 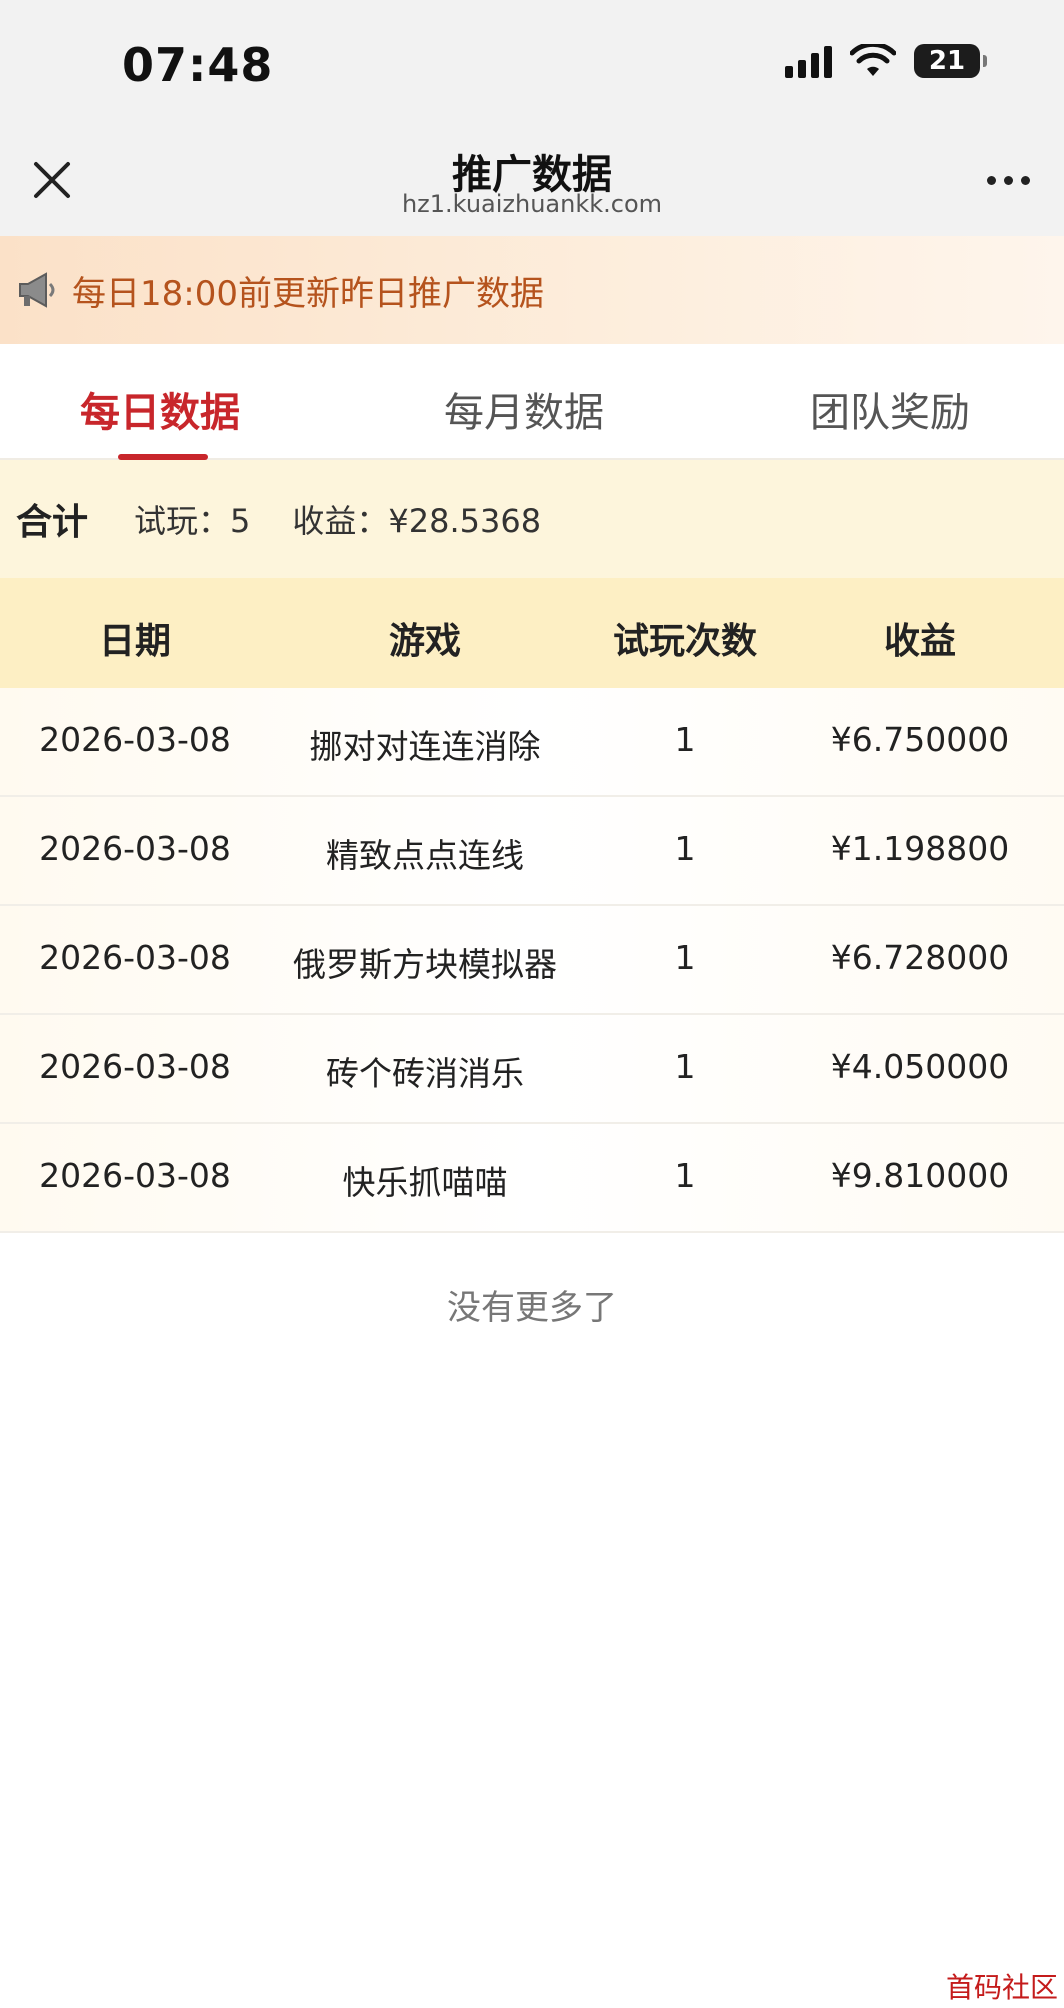 What do you see at coordinates (425, 1182) in the screenshot?
I see `cell-game: 快乐抓喵喵` at bounding box center [425, 1182].